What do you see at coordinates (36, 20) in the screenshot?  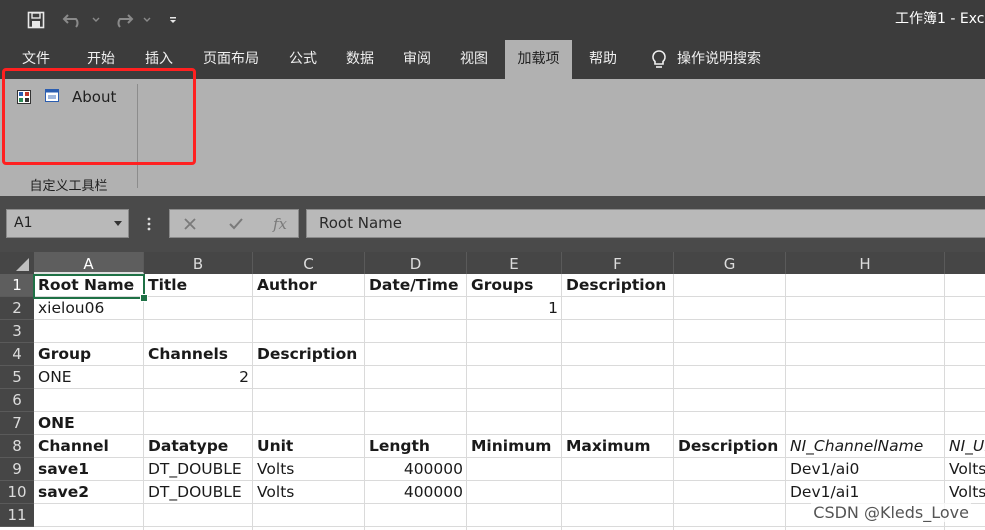 I see `save-icon` at bounding box center [36, 20].